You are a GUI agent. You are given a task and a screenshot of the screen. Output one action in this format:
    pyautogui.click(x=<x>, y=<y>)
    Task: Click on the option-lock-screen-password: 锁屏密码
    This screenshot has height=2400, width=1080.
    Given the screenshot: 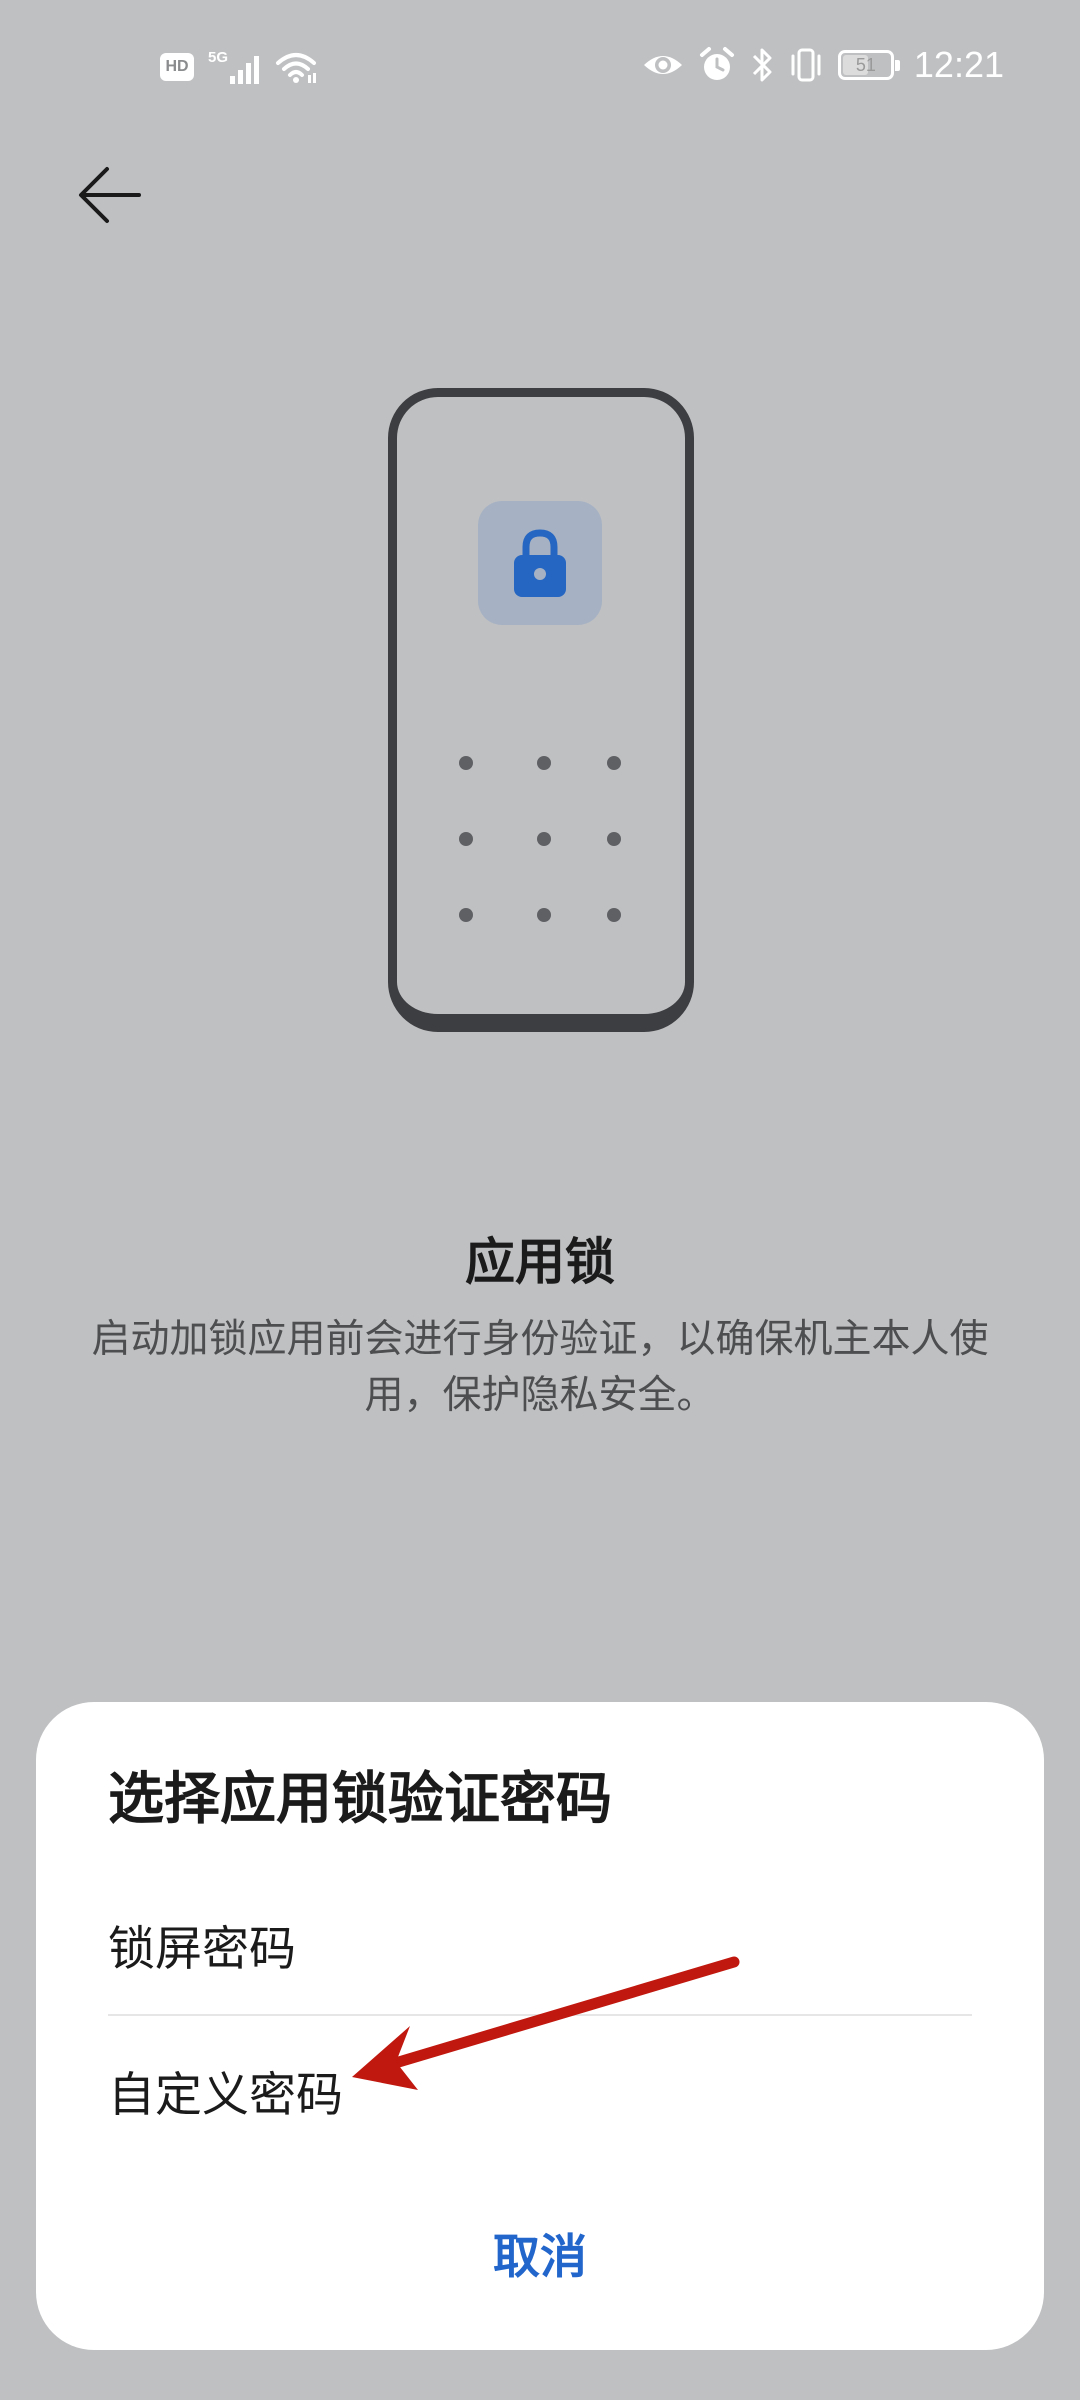 What is the action you would take?
    pyautogui.click(x=540, y=1944)
    